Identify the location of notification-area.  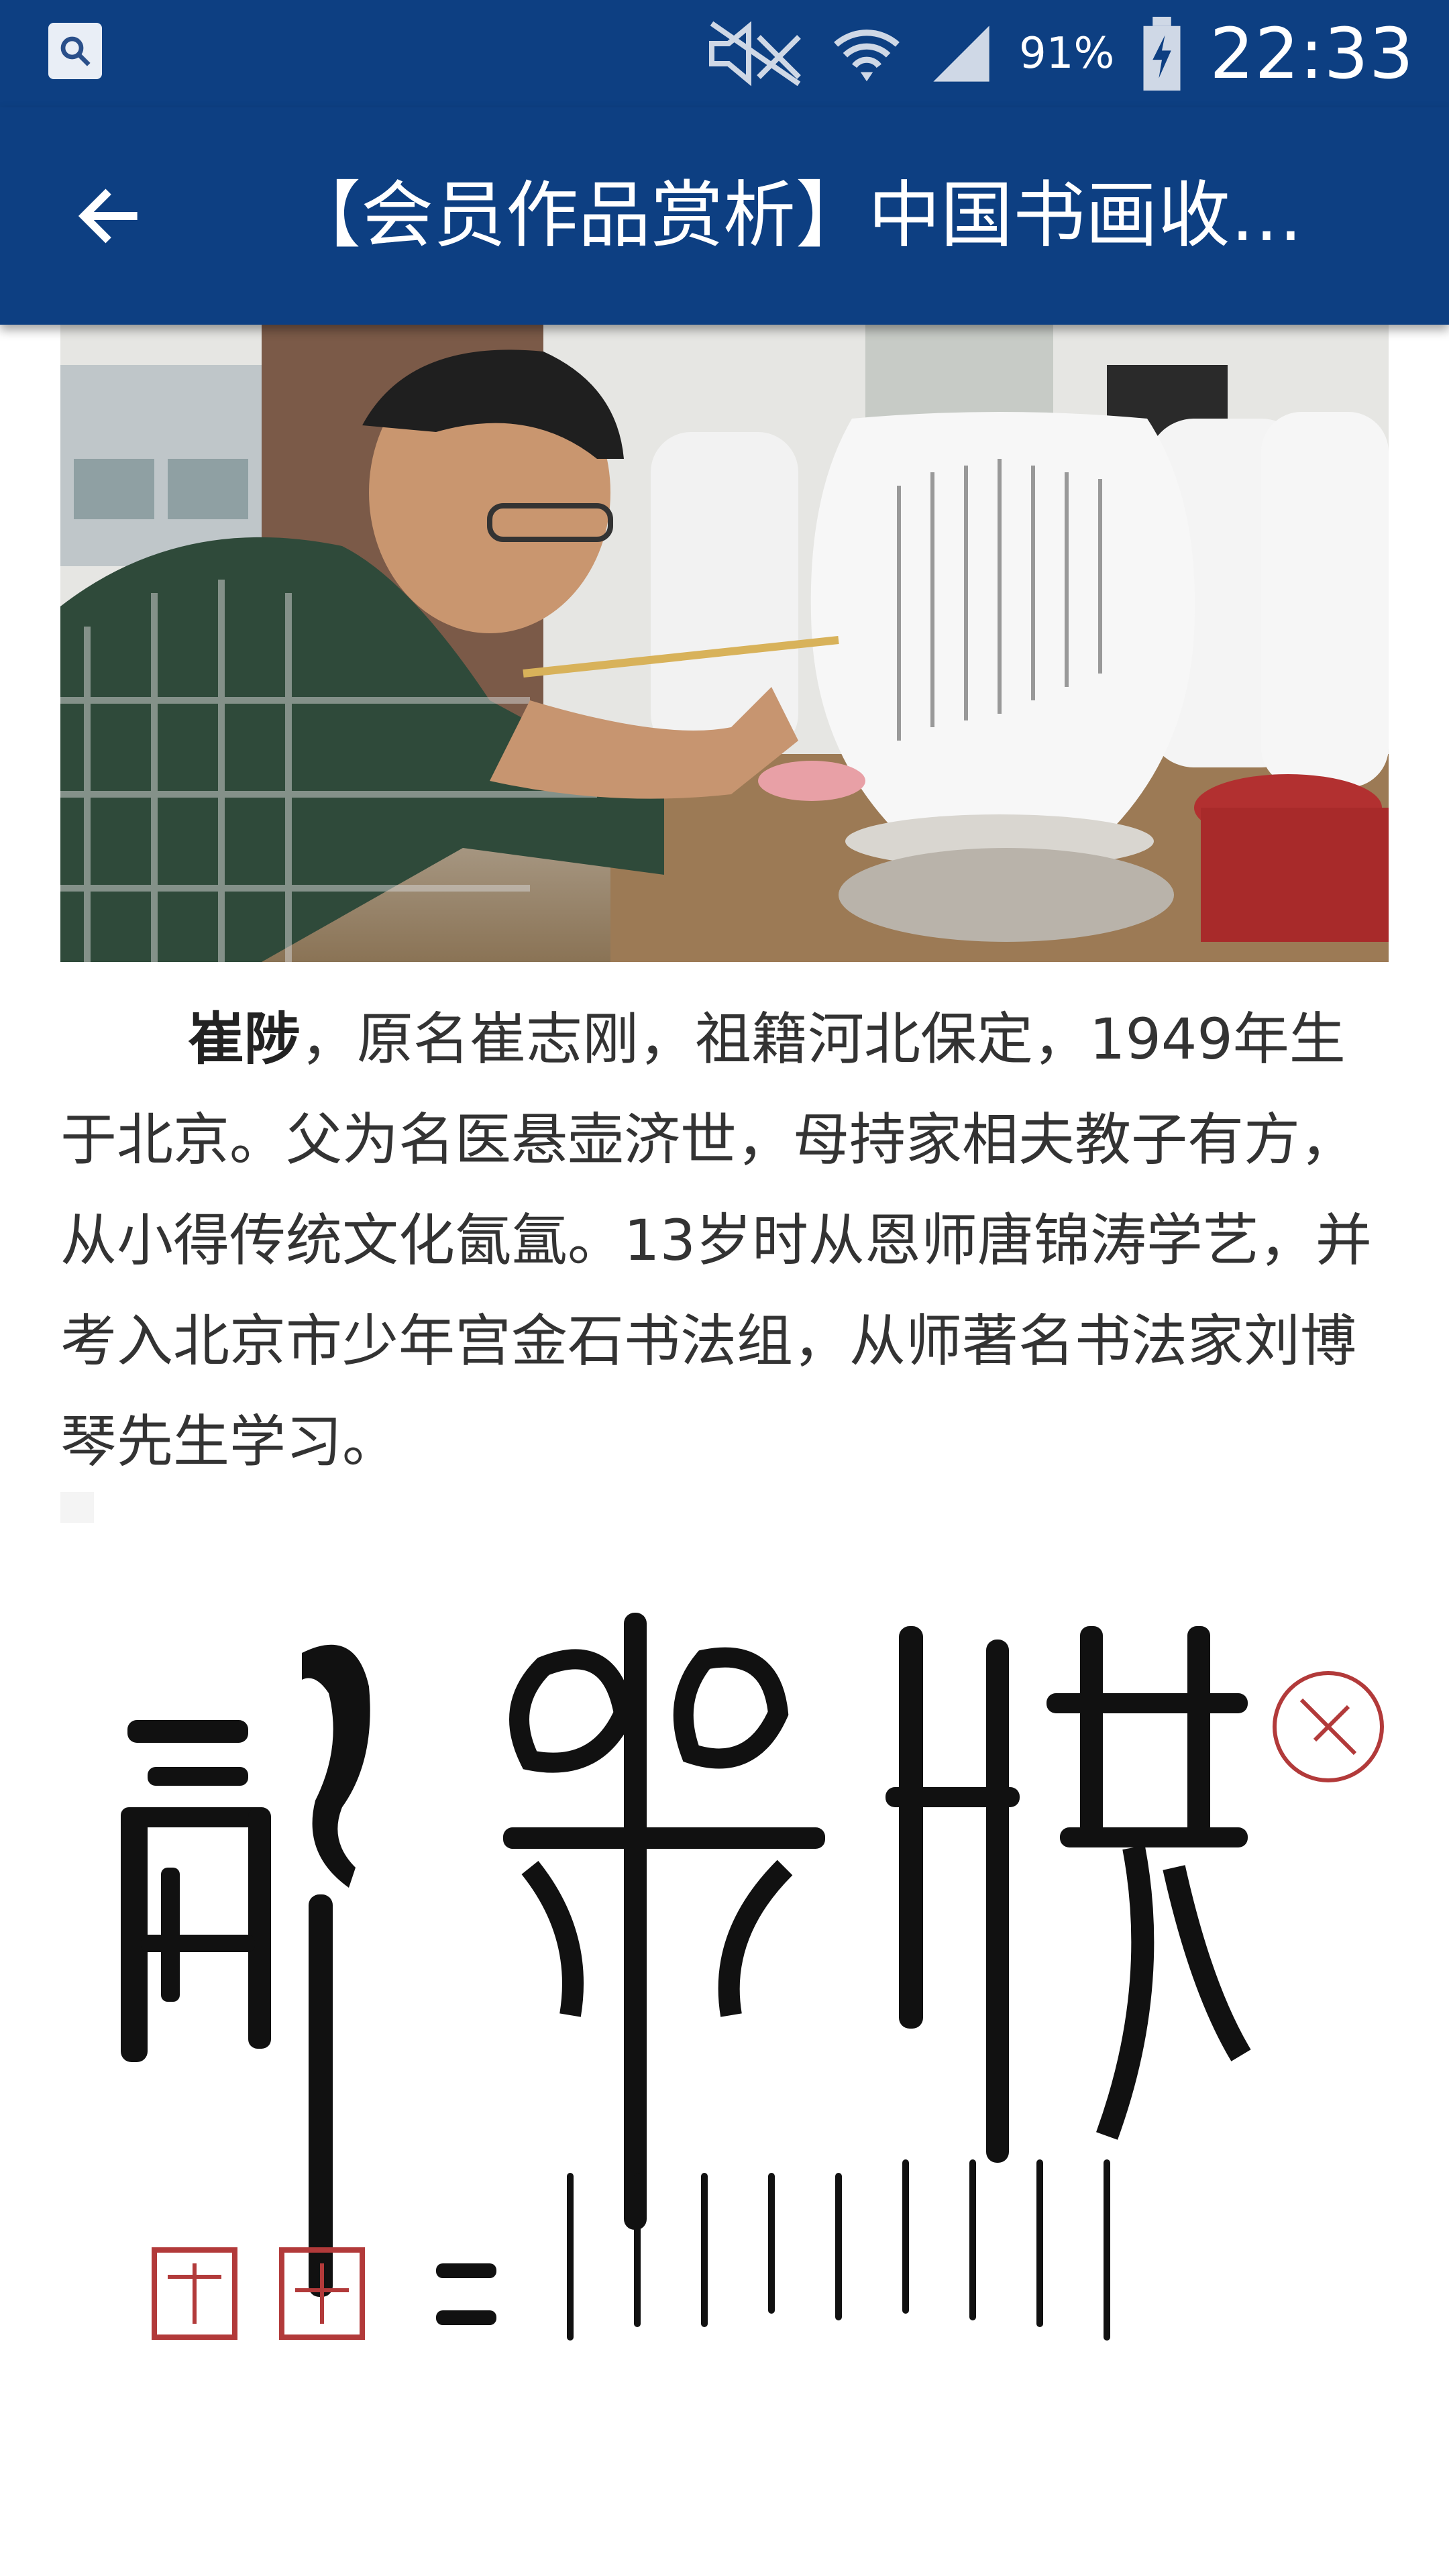
(75, 51).